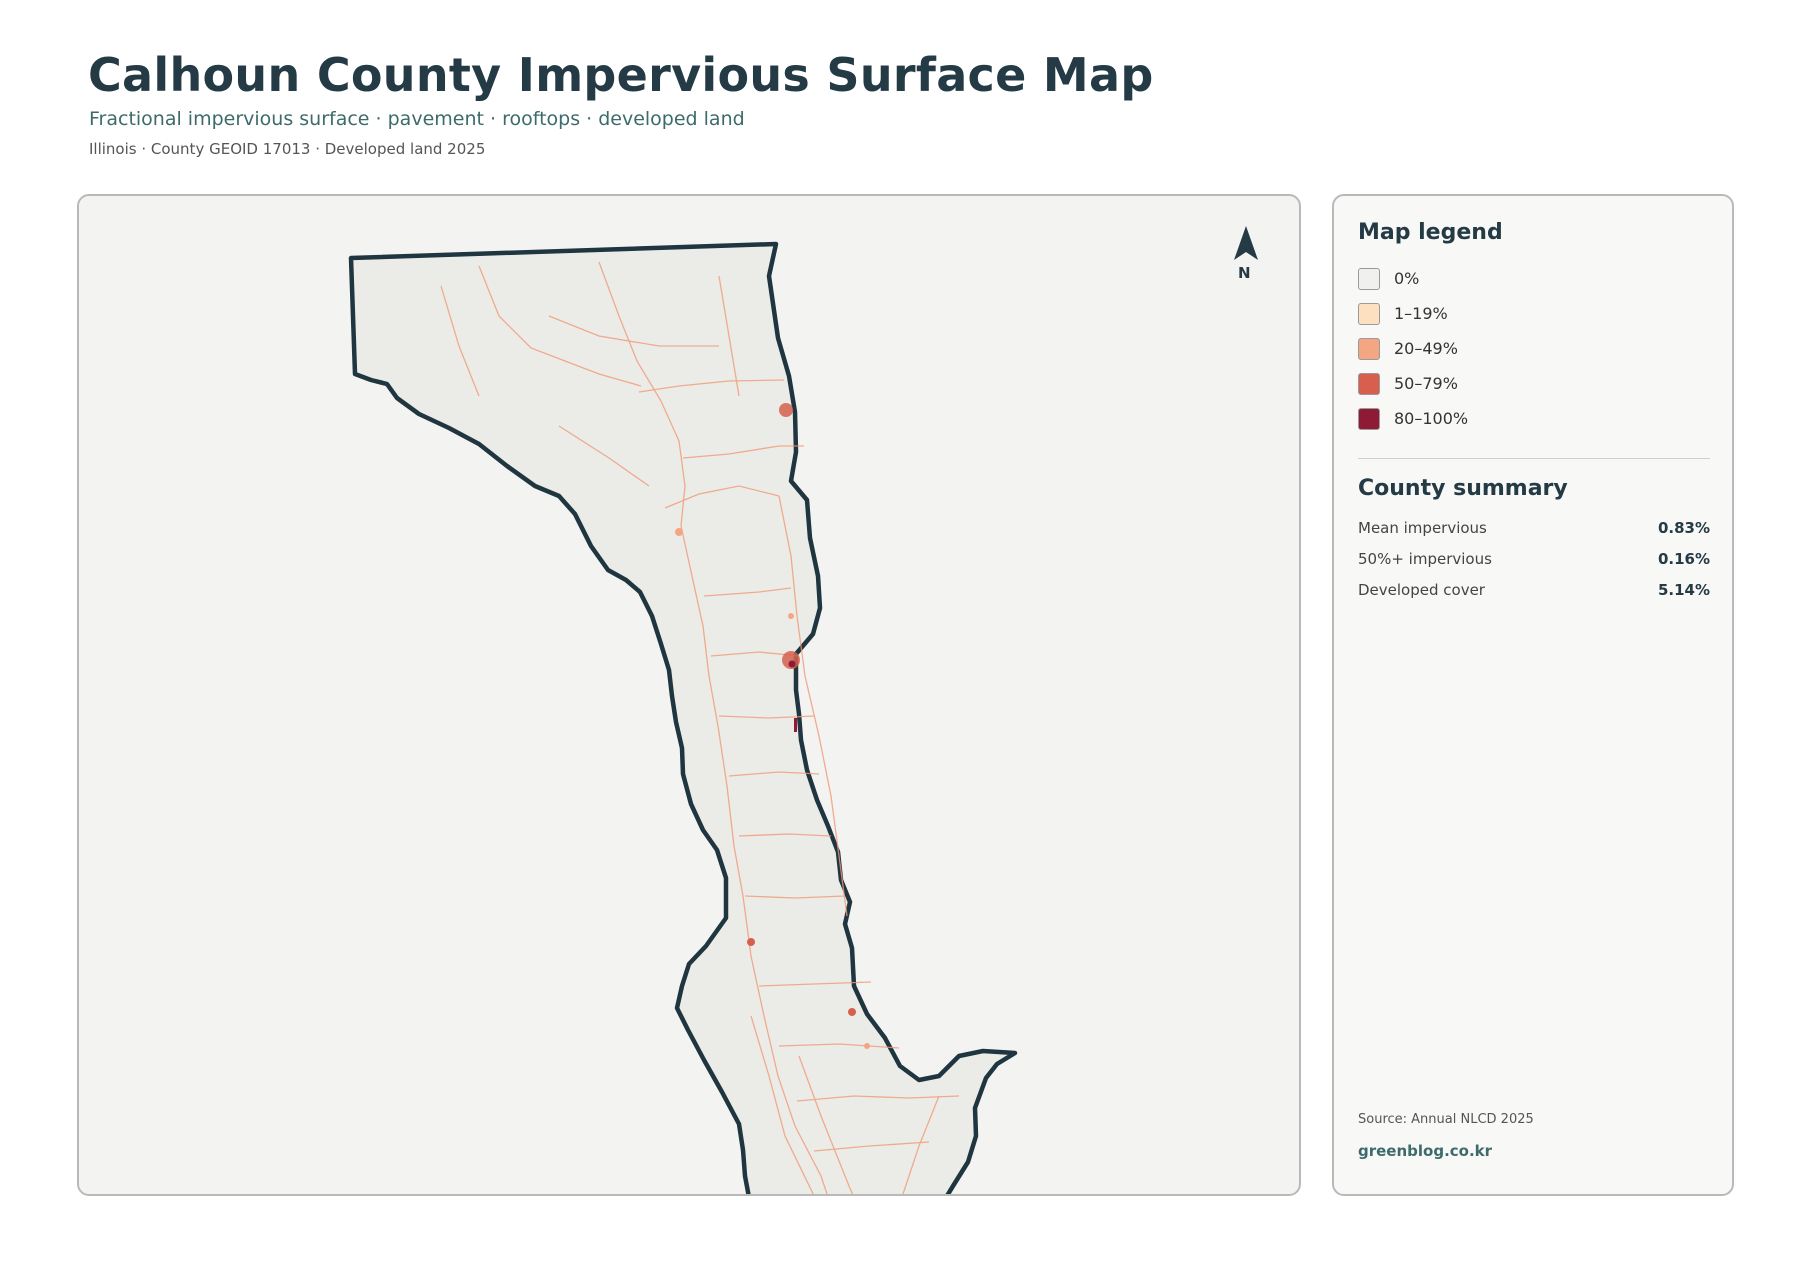 Image resolution: width=1800 pixels, height=1273 pixels. What do you see at coordinates (1534, 458) in the screenshot?
I see `panel-divider` at bounding box center [1534, 458].